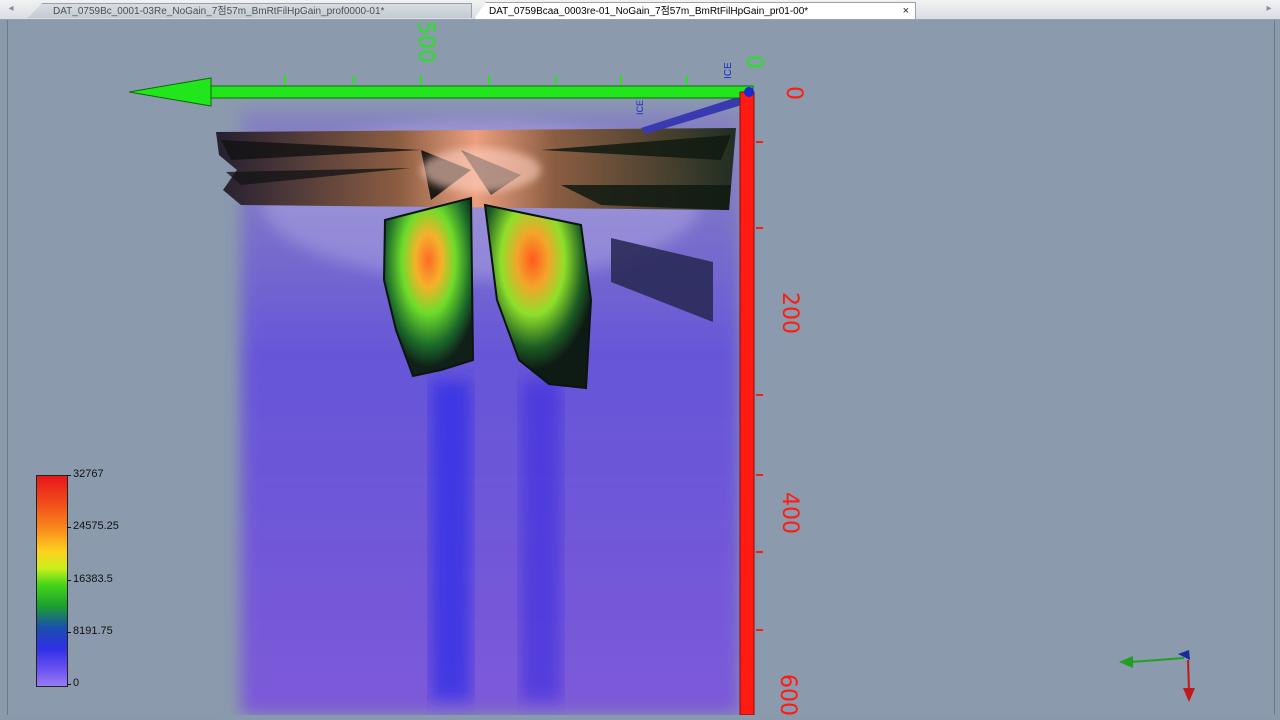 Image resolution: width=1280 pixels, height=720 pixels. I want to click on legend-label-max: 32767, so click(88, 474).